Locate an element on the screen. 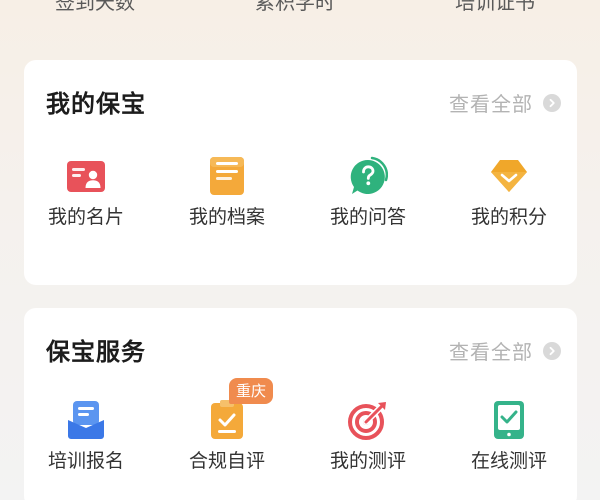  item-my-assessment: 我的测评 is located at coordinates (368, 440).